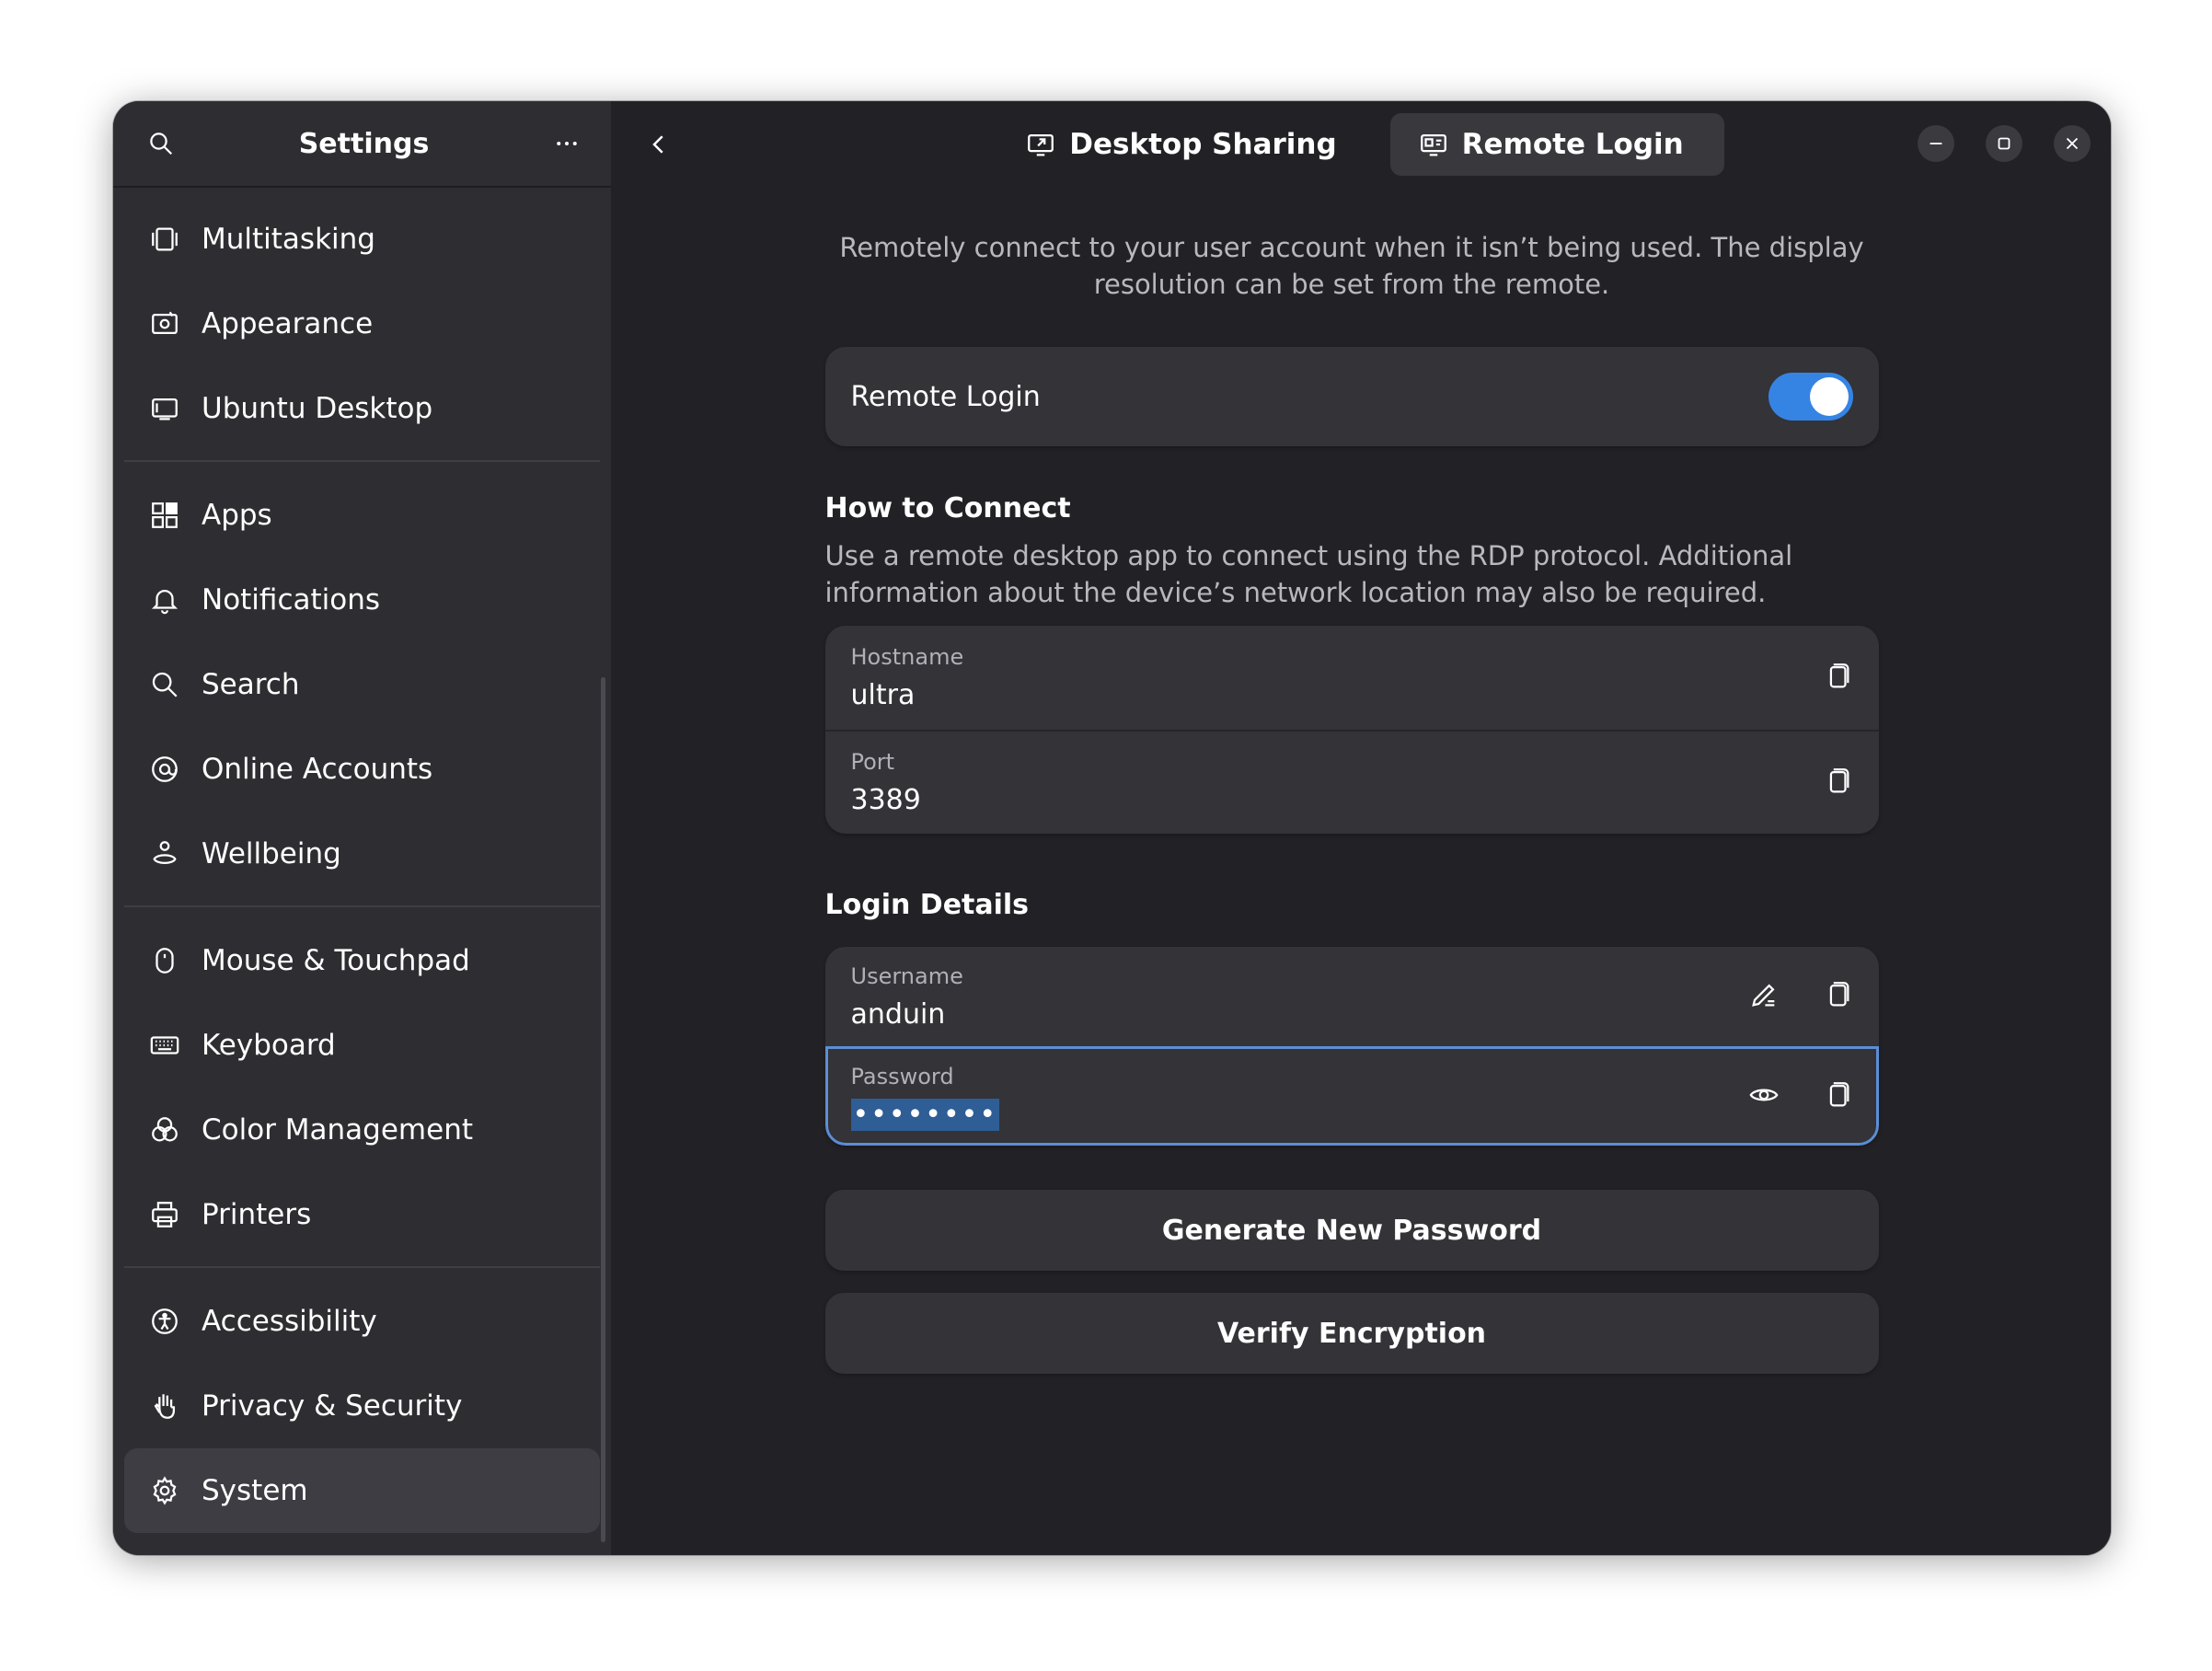  I want to click on sidebar-item-keyboard: Keyboard, so click(362, 1045).